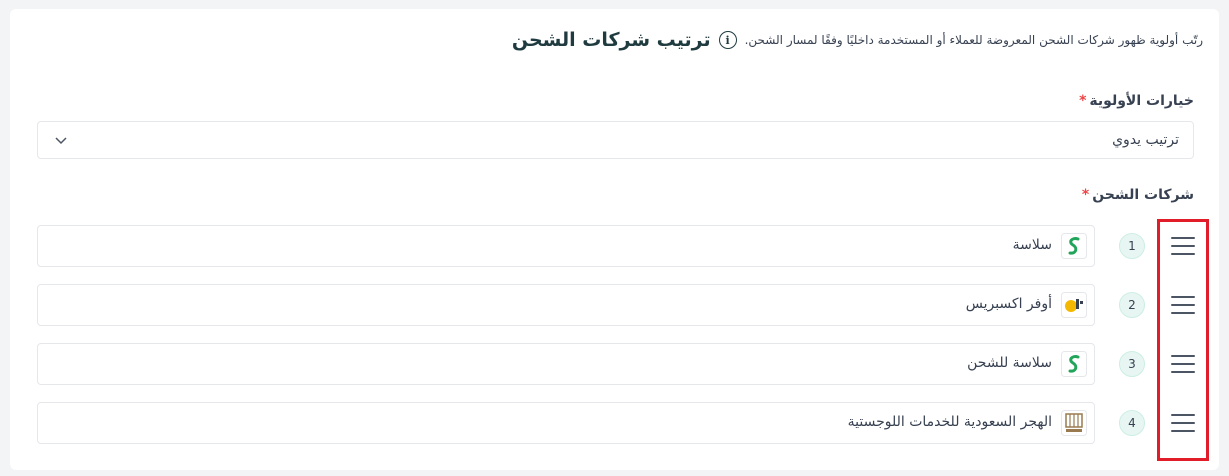 This screenshot has width=1229, height=476. Describe the element at coordinates (949, 422) in the screenshot. I see `carrier-name: الهجر السعودية للخدمات اللوجستية` at that location.